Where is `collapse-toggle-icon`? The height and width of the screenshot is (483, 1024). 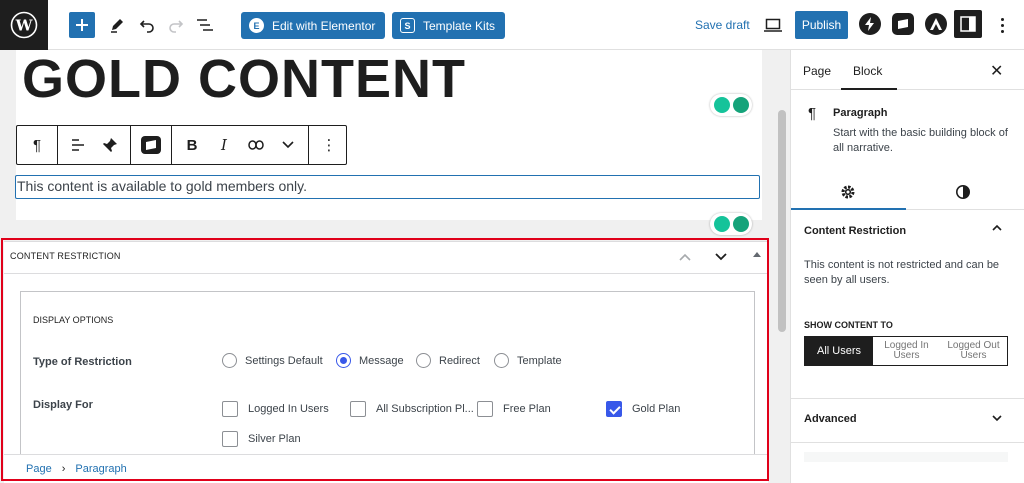
collapse-toggle-icon is located at coordinates (757, 254).